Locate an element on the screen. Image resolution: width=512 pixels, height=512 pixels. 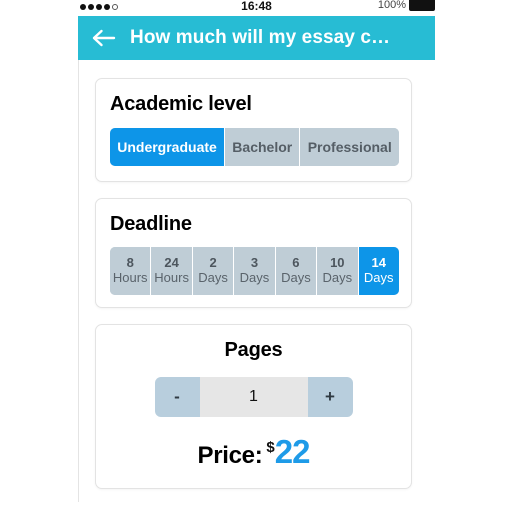
deadline-option-number: 14 is located at coordinates (378, 263).